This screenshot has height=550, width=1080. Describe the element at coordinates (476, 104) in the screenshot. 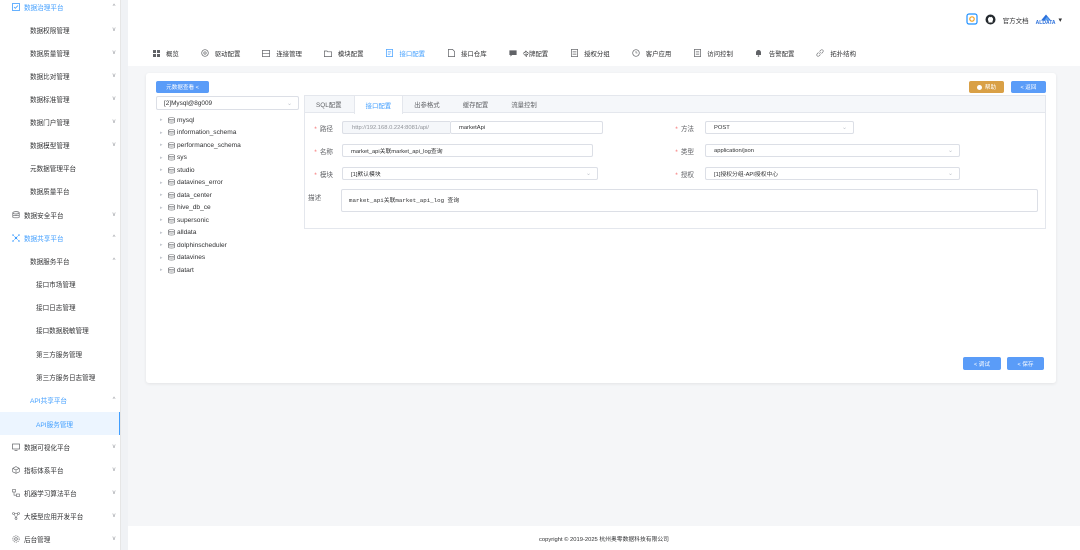

I see `tab-cache-config: 缓存配置` at that location.